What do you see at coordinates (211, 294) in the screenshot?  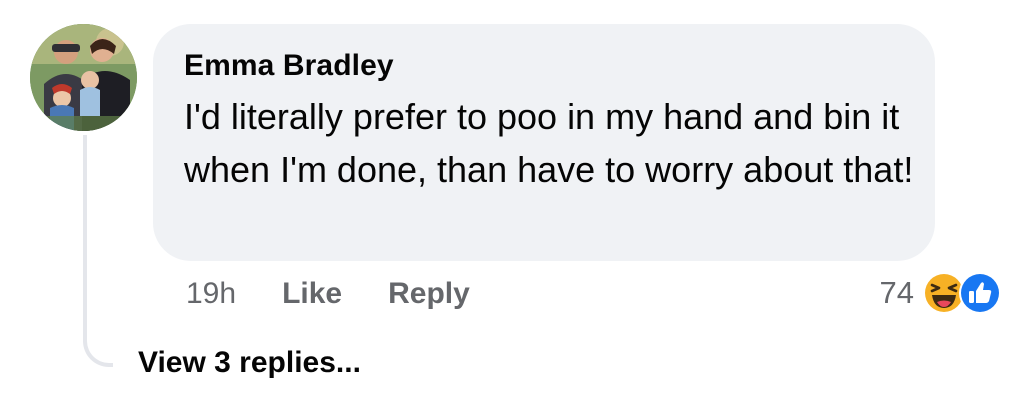 I see `comment-timestamp: 19h` at bounding box center [211, 294].